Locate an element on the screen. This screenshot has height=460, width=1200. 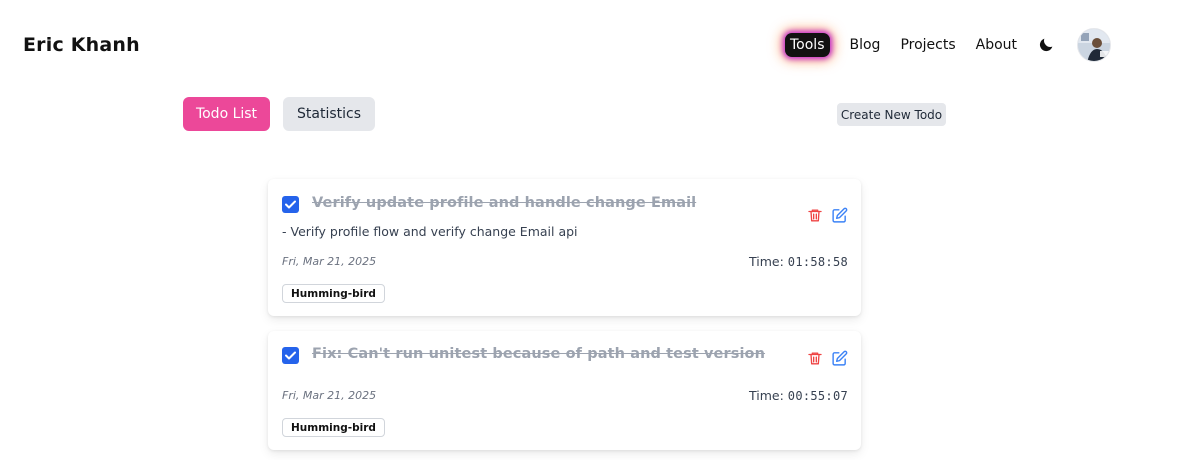
main-nav: Tools Blog Projects About is located at coordinates (948, 45).